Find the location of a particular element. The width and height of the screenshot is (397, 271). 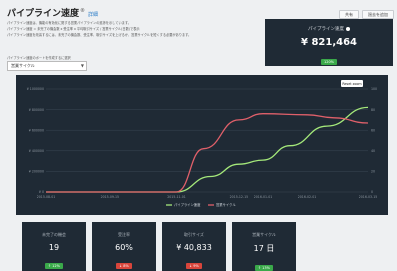

summary-label: パイプライン速度 is located at coordinates (329, 29).